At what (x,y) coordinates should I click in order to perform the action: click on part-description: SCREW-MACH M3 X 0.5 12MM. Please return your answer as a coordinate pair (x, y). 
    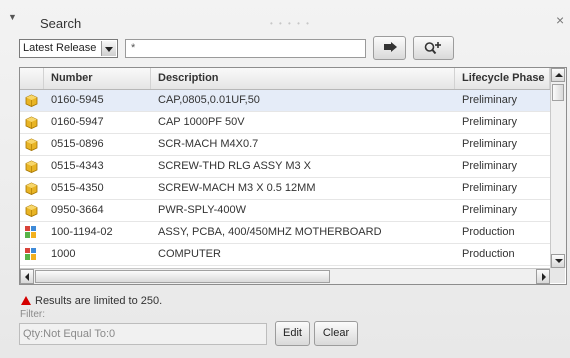
    Looking at the image, I should click on (237, 188).